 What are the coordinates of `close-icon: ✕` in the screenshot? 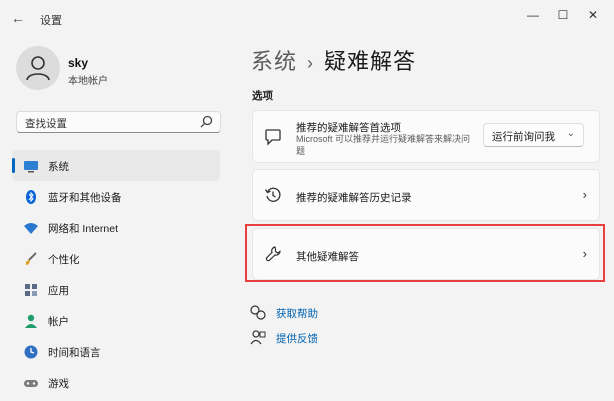 It's located at (593, 15).